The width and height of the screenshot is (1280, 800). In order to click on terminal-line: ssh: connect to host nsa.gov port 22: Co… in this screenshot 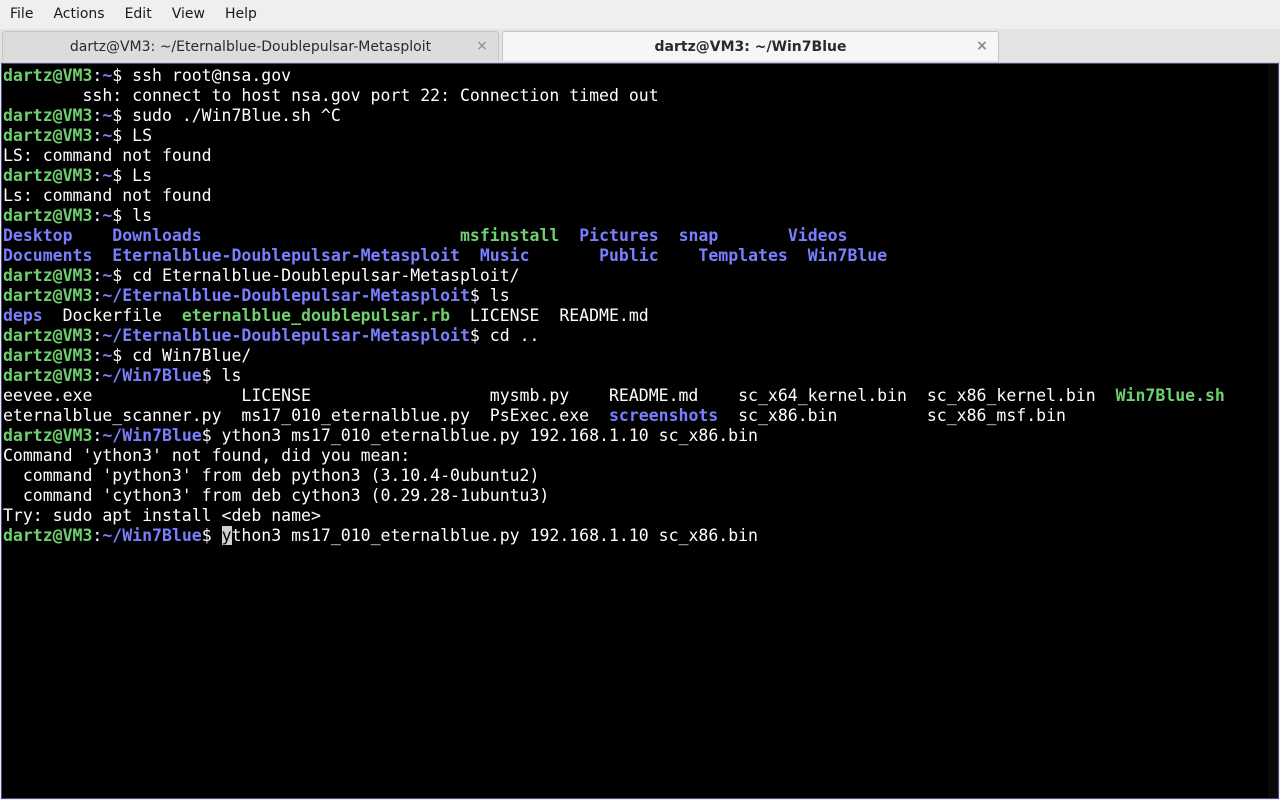, I will do `click(614, 96)`.